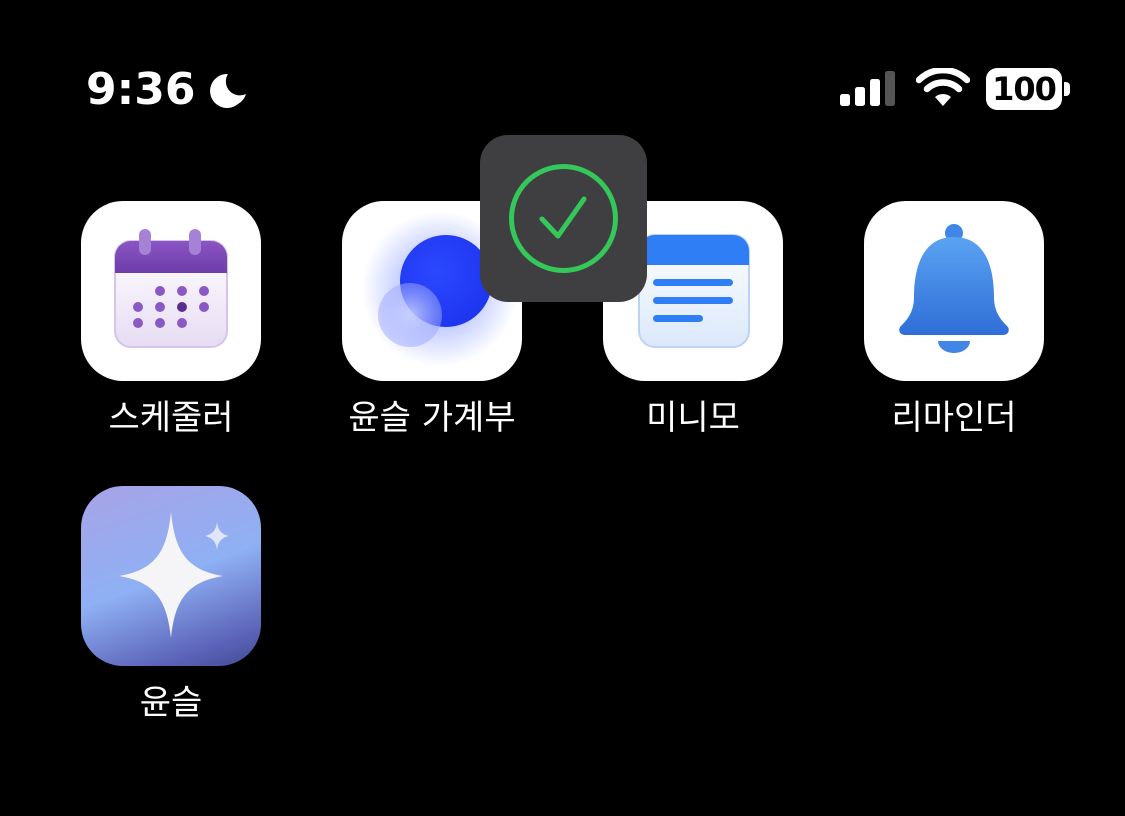 The image size is (1125, 816). I want to click on checkmark-circle-icon, so click(563, 218).